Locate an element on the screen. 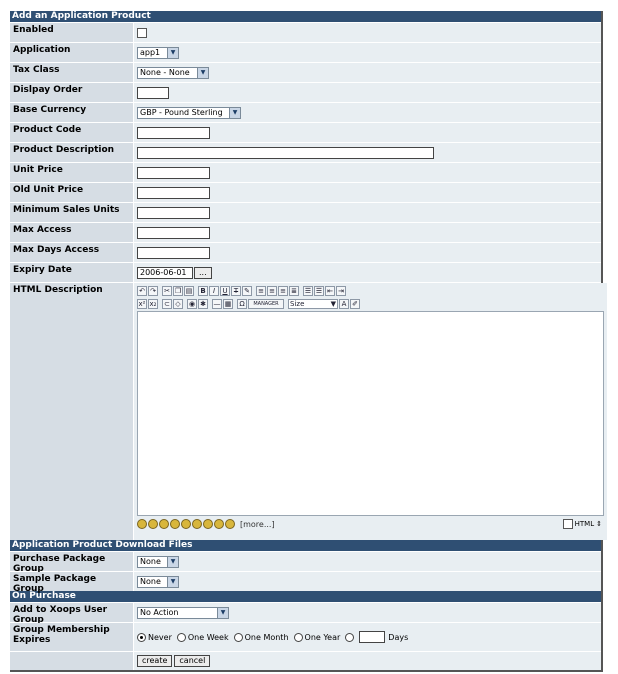  product-description-input is located at coordinates (285, 152).